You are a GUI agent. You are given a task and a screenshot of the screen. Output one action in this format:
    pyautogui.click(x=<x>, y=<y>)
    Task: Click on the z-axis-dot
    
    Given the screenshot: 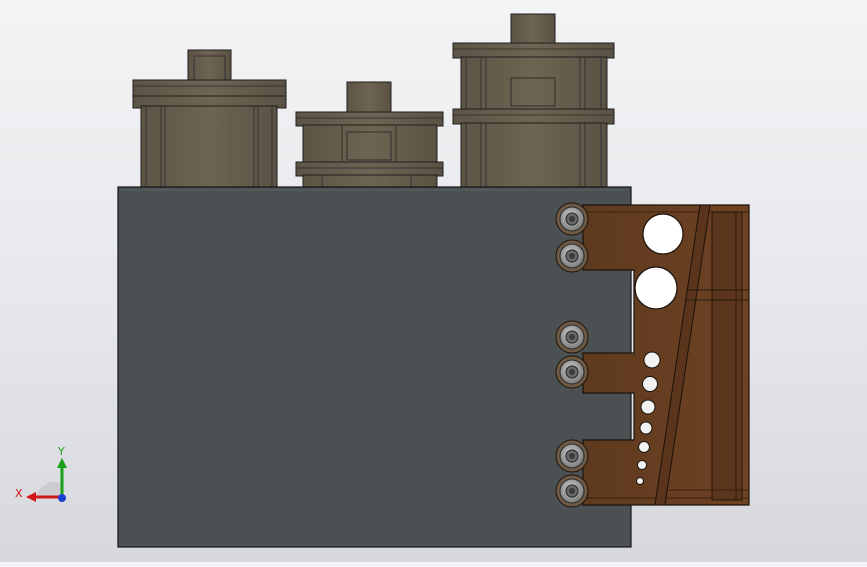 What is the action you would take?
    pyautogui.click(x=62, y=498)
    